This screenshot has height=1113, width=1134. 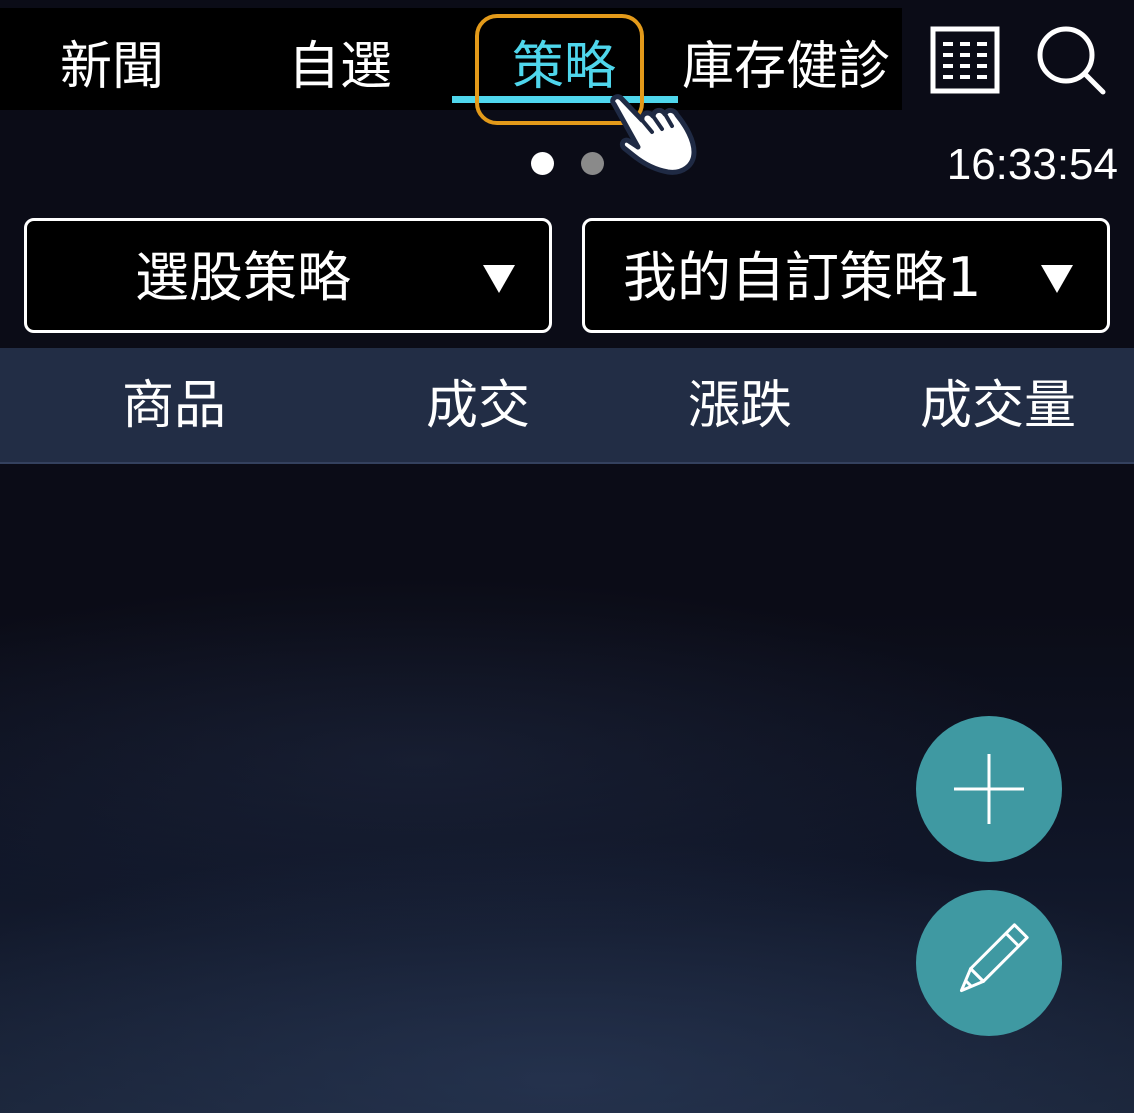 I want to click on market-time: 16:33:54, so click(x=1032, y=164).